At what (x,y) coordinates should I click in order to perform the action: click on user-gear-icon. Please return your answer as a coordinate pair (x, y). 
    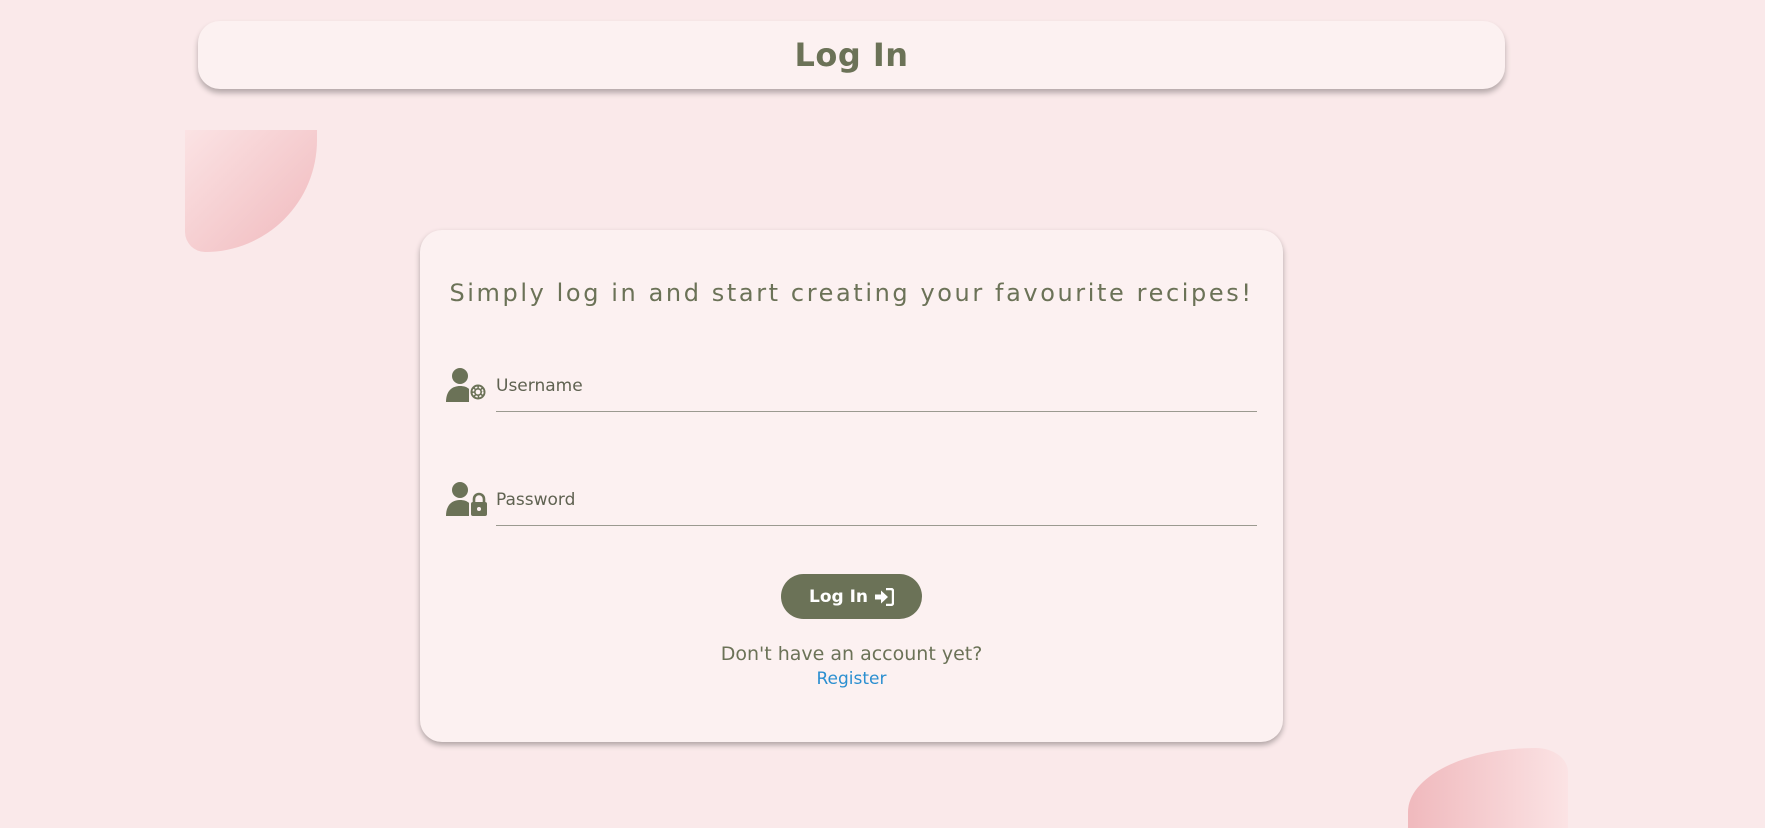
    Looking at the image, I should click on (466, 385).